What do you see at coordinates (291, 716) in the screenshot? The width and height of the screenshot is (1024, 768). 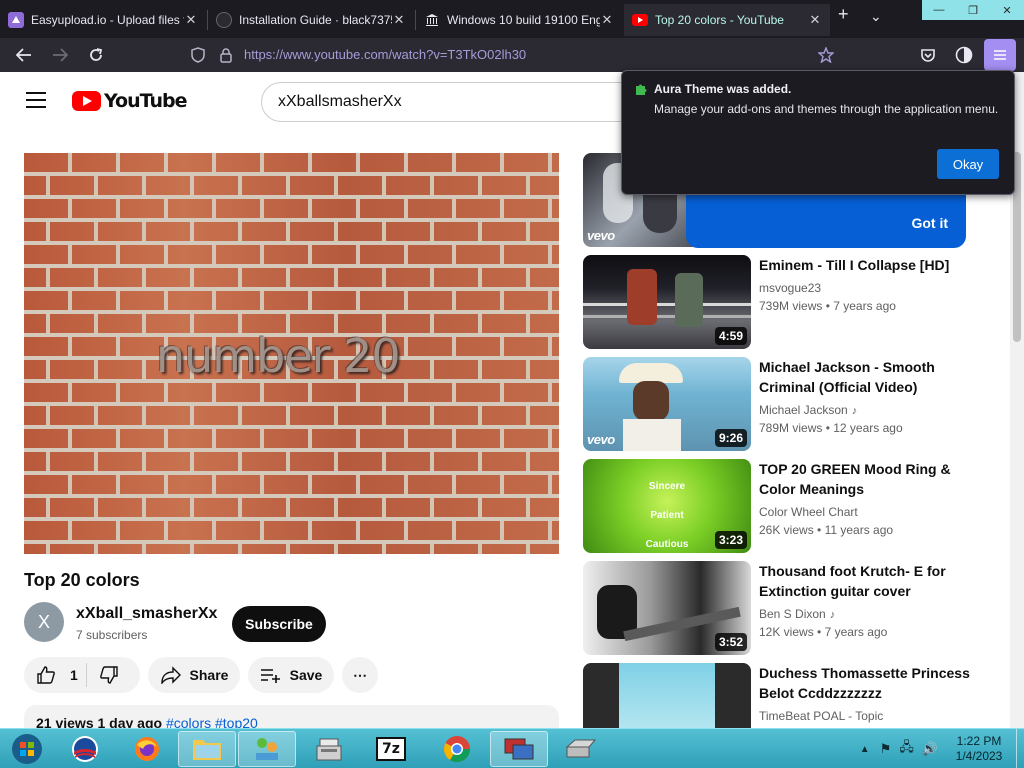 I see `description-box: 21 views 1 day ago #colors #top20` at bounding box center [291, 716].